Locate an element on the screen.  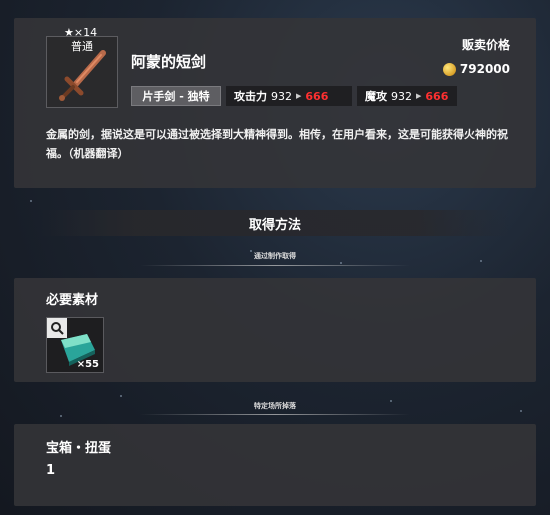
sell-price-label: 贩卖价格 is located at coordinates (485, 45).